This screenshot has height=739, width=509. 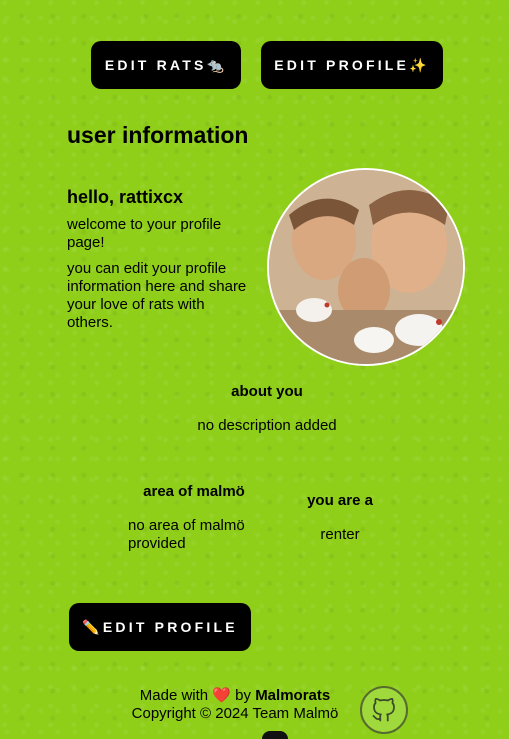 I want to click on github-icon, so click(x=383, y=709).